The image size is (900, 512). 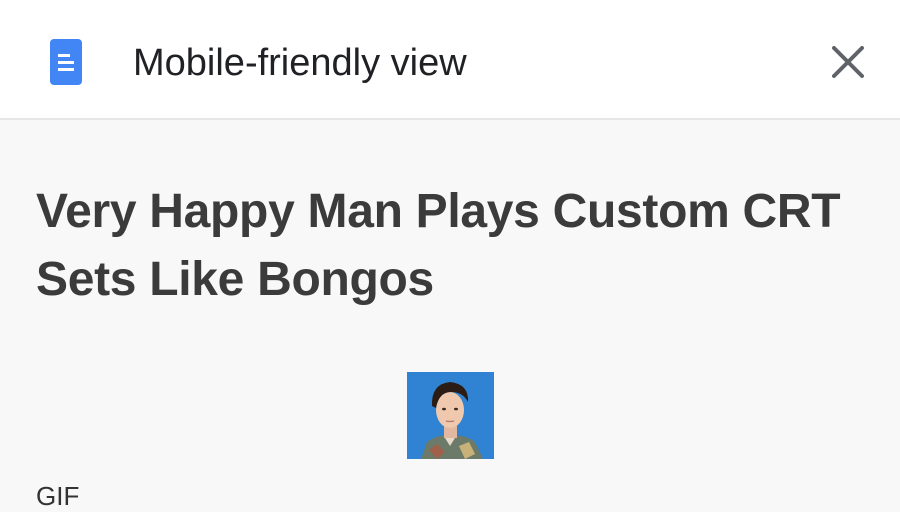 I want to click on view-title: Mobile-friendly view, so click(x=300, y=63).